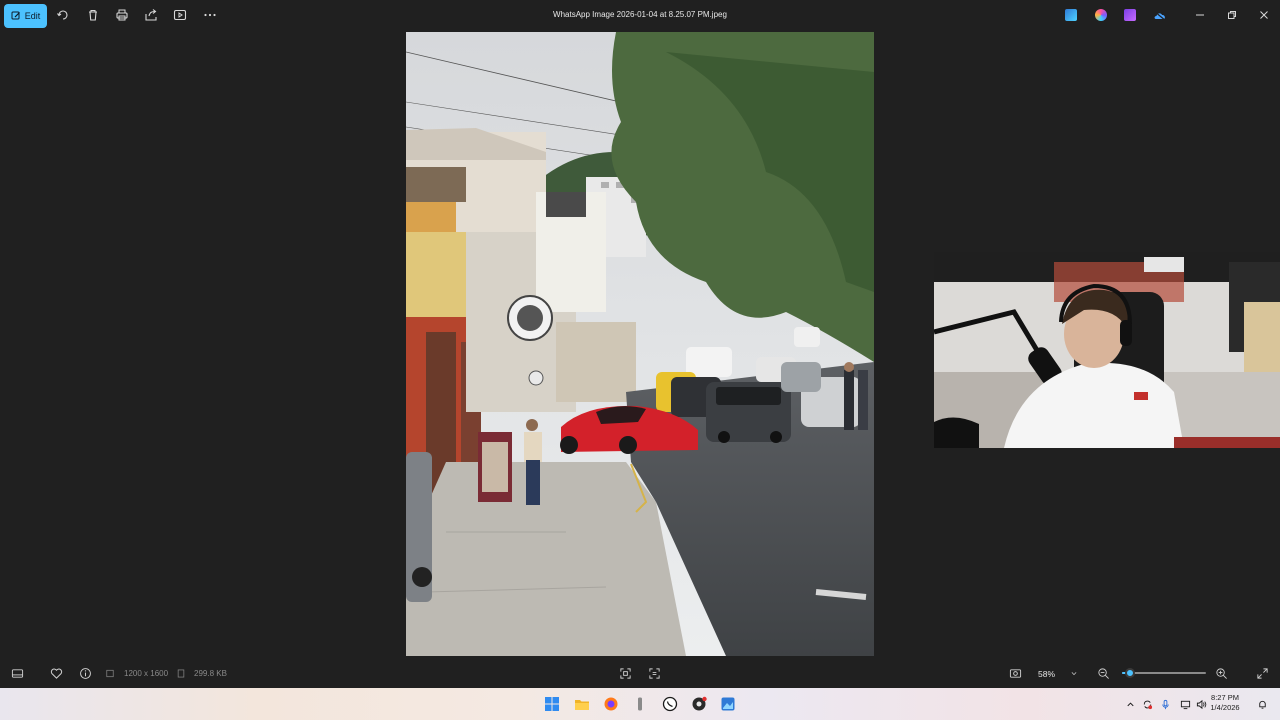  Describe the element at coordinates (1221, 673) in the screenshot. I see `zoom-in-icon` at that location.